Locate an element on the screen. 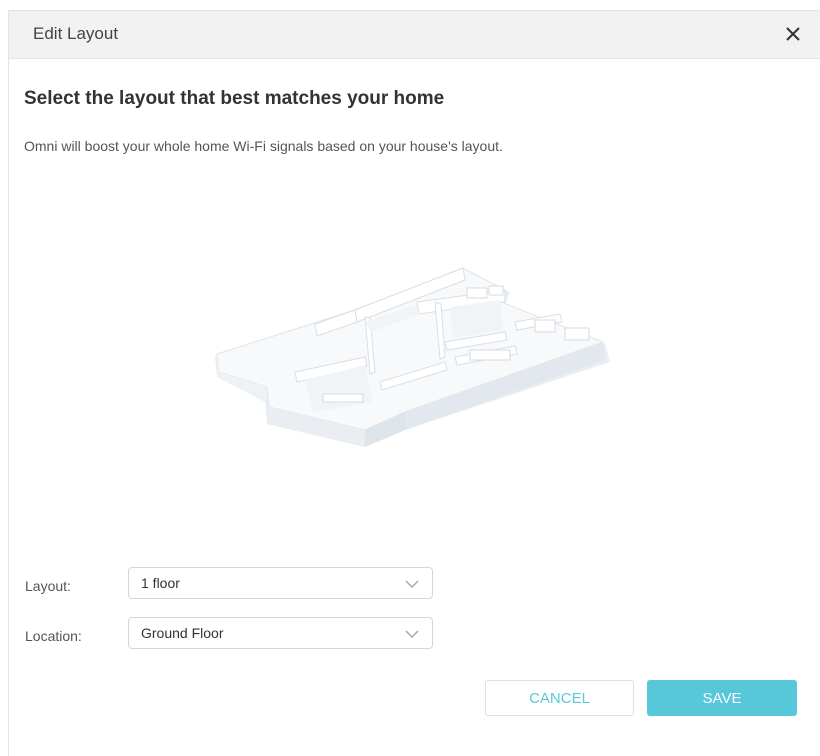 The height and width of the screenshot is (756, 820). floor-plan-3d-icon is located at coordinates (412, 357).